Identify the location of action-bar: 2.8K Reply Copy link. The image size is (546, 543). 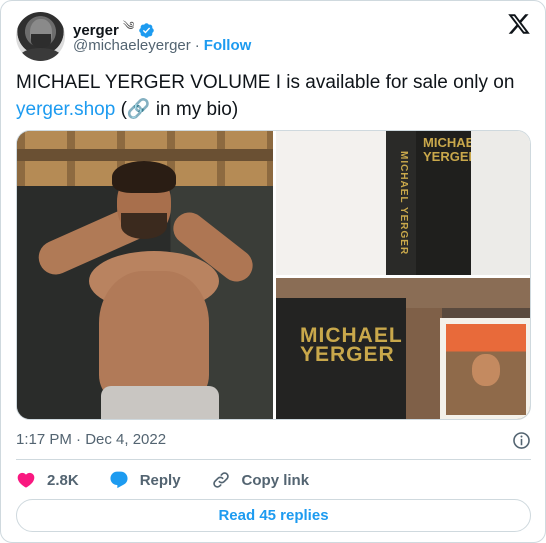
(177, 480).